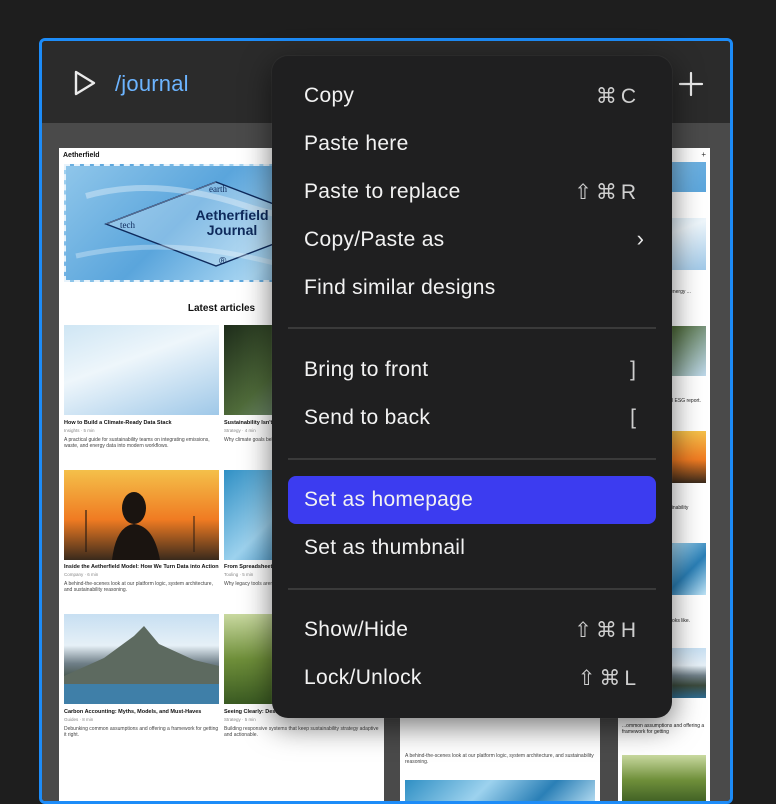  What do you see at coordinates (152, 84) in the screenshot?
I see `page-route: /journal` at bounding box center [152, 84].